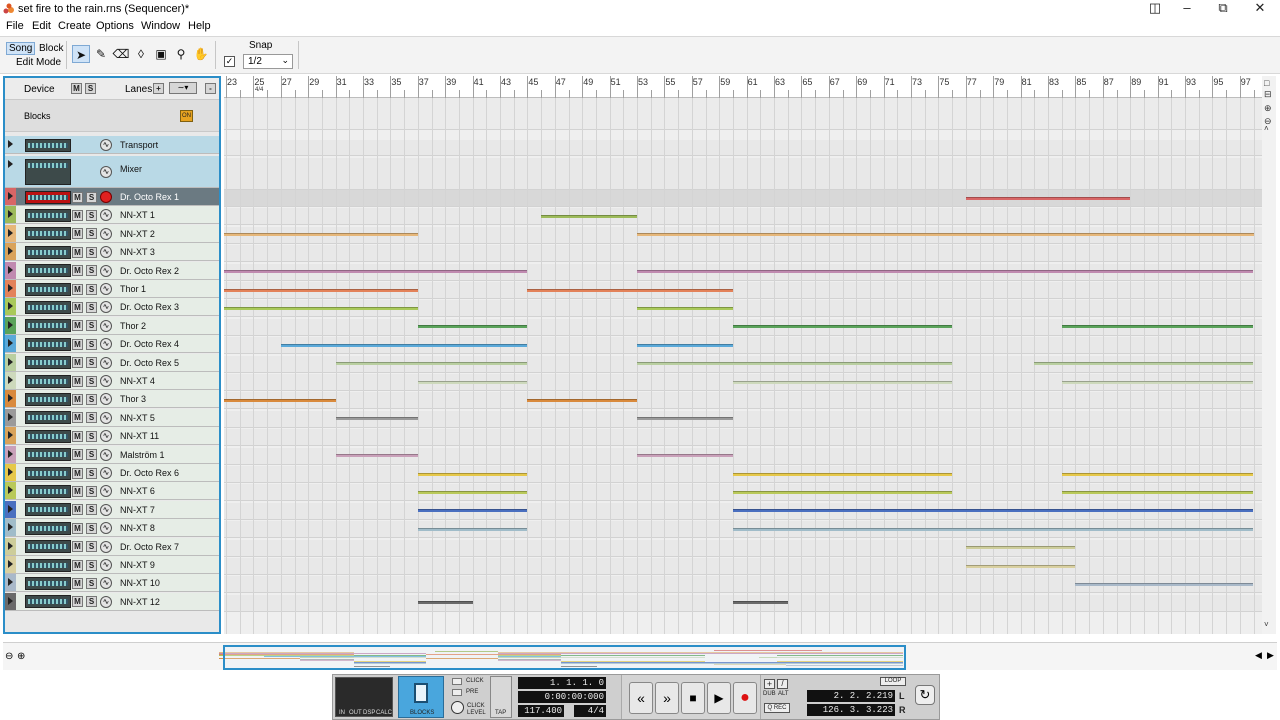  What do you see at coordinates (112, 565) in the screenshot?
I see `track-row: M S ∿ NN-XT 9` at bounding box center [112, 565].